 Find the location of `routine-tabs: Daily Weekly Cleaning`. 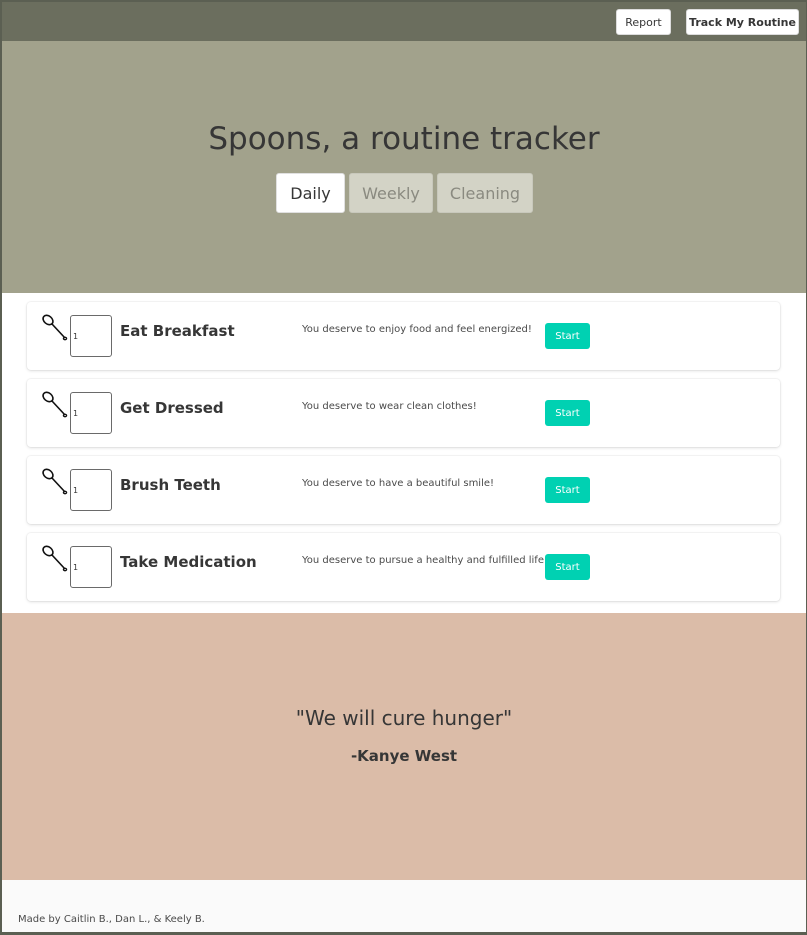

routine-tabs: Daily Weekly Cleaning is located at coordinates (404, 193).